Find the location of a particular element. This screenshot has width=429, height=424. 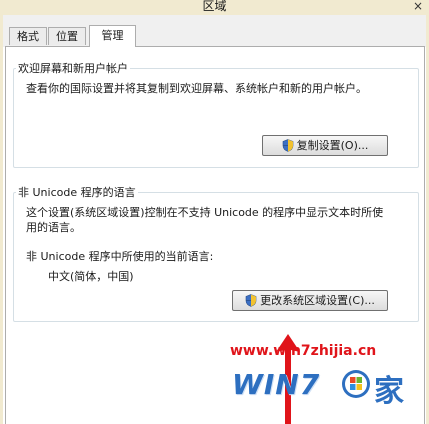

tab-administrative: 管理 is located at coordinates (112, 36).